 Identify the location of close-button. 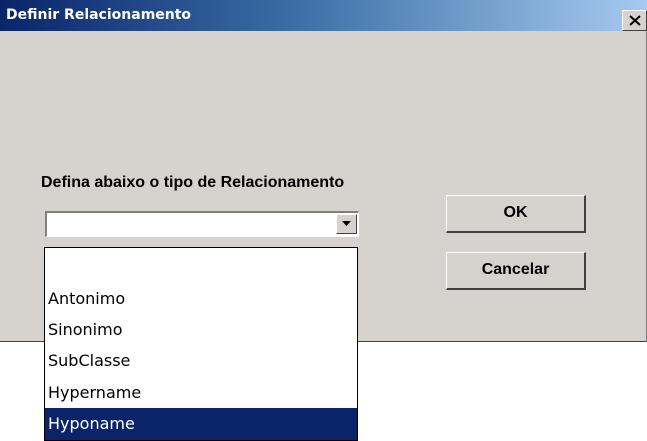
(634, 20).